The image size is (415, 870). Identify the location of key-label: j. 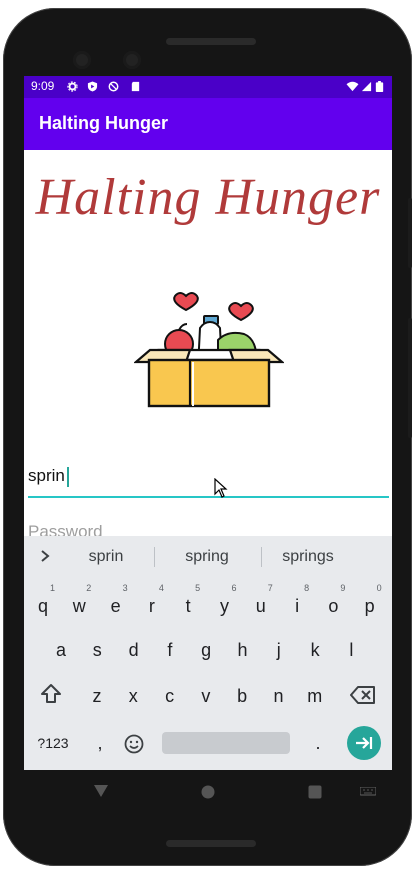
(278, 650).